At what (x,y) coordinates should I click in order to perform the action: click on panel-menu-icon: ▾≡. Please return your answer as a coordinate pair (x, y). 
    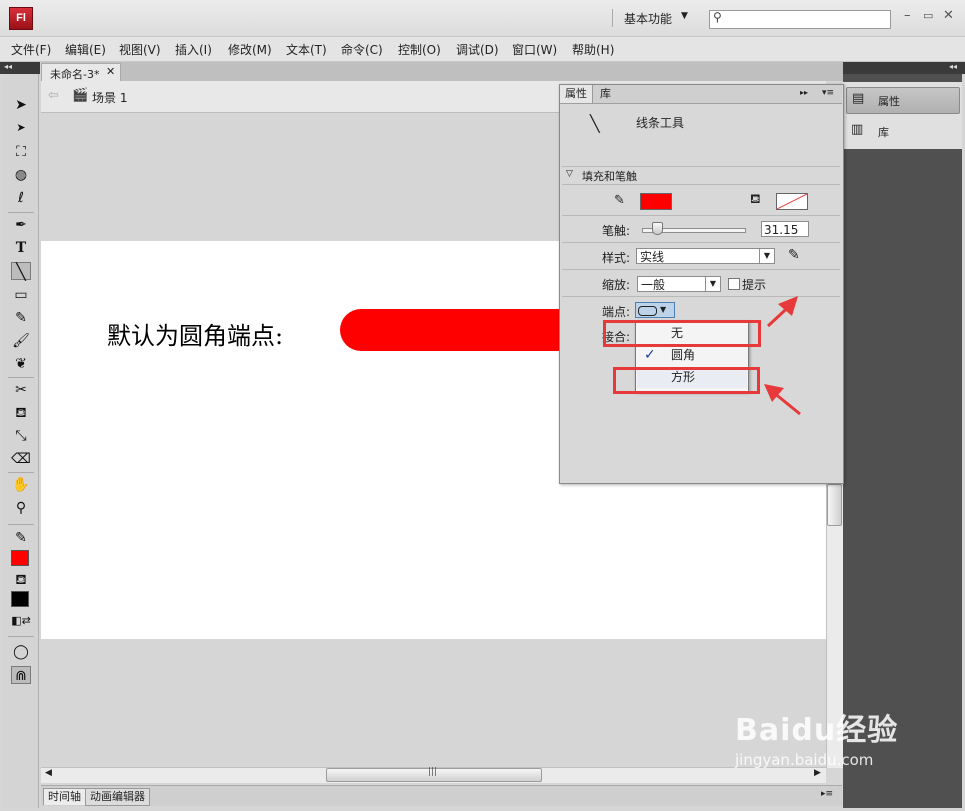
    Looking at the image, I should click on (828, 93).